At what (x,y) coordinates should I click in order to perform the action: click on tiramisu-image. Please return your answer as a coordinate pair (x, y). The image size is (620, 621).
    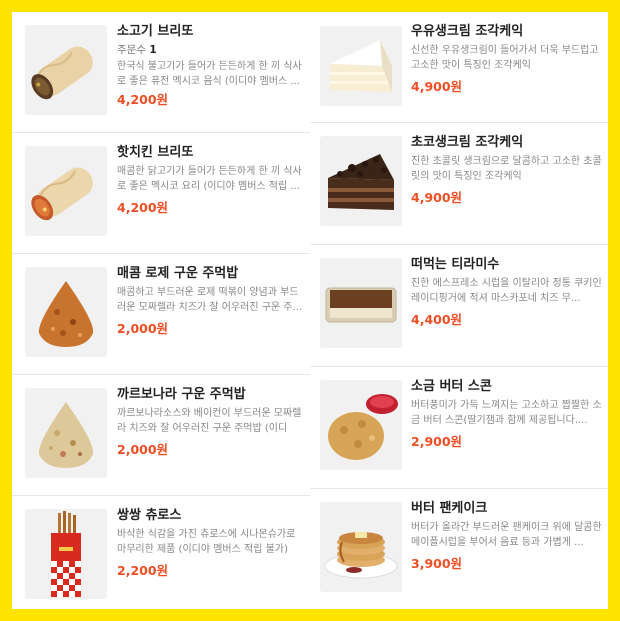
    Looking at the image, I should click on (361, 303).